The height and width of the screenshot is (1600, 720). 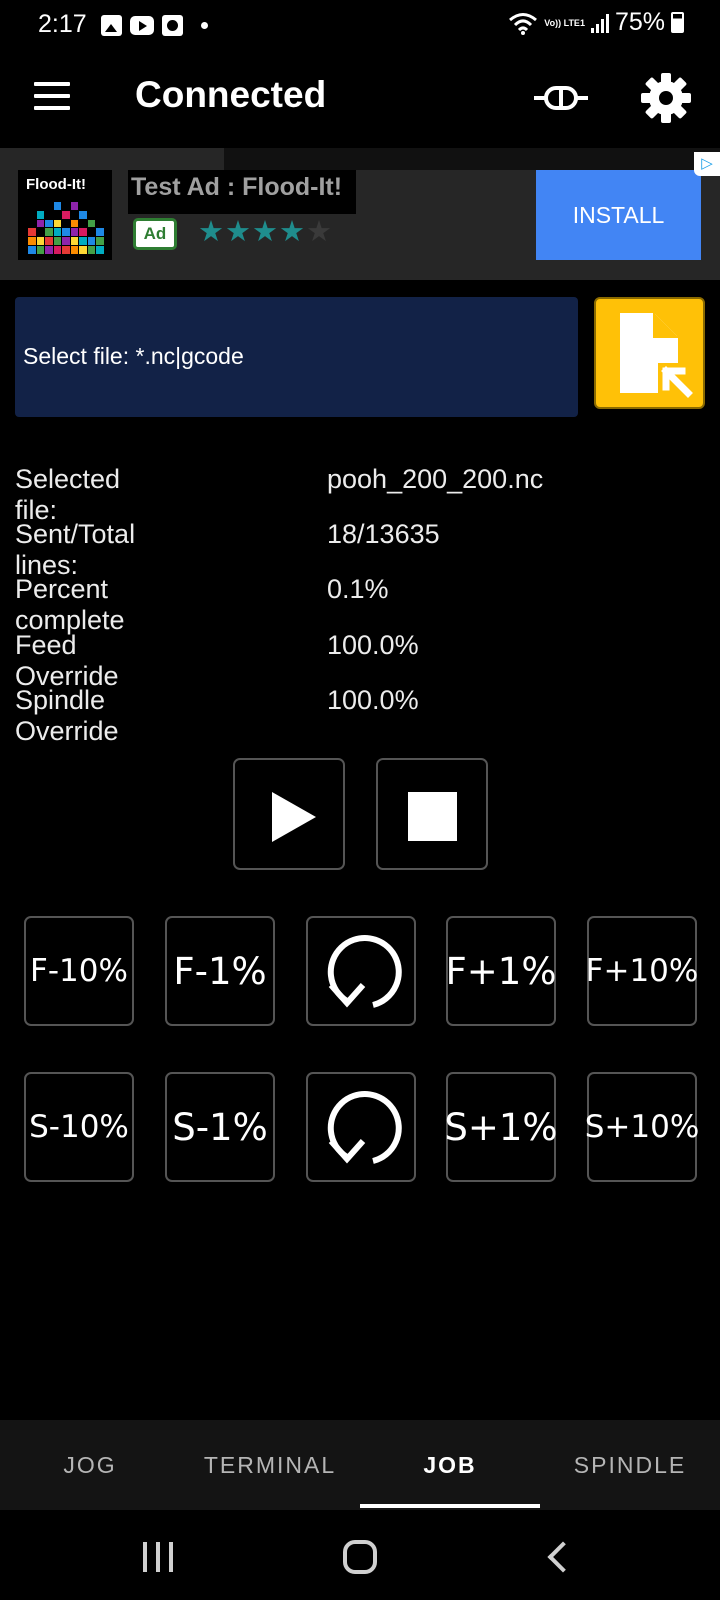 I want to click on ad-app-logo: Flood-It!, so click(x=65, y=215).